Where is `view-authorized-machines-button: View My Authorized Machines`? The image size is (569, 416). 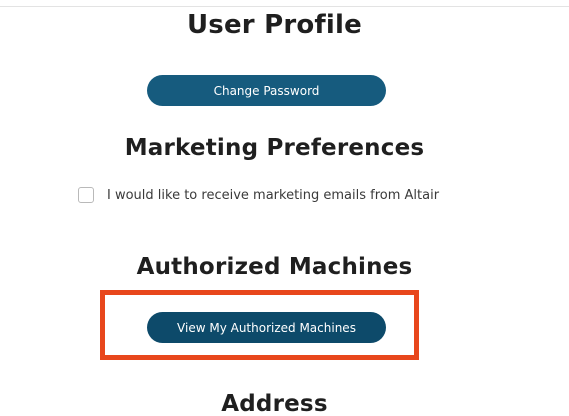 view-authorized-machines-button: View My Authorized Machines is located at coordinates (266, 327).